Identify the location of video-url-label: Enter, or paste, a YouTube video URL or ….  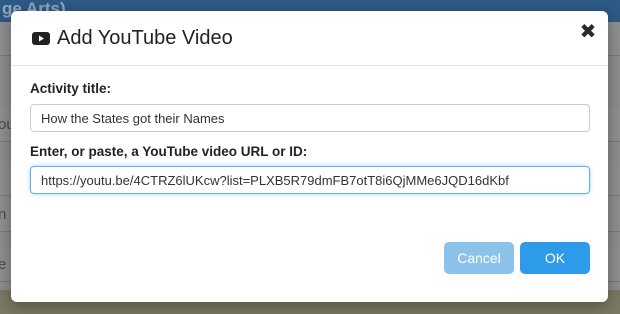
(169, 151).